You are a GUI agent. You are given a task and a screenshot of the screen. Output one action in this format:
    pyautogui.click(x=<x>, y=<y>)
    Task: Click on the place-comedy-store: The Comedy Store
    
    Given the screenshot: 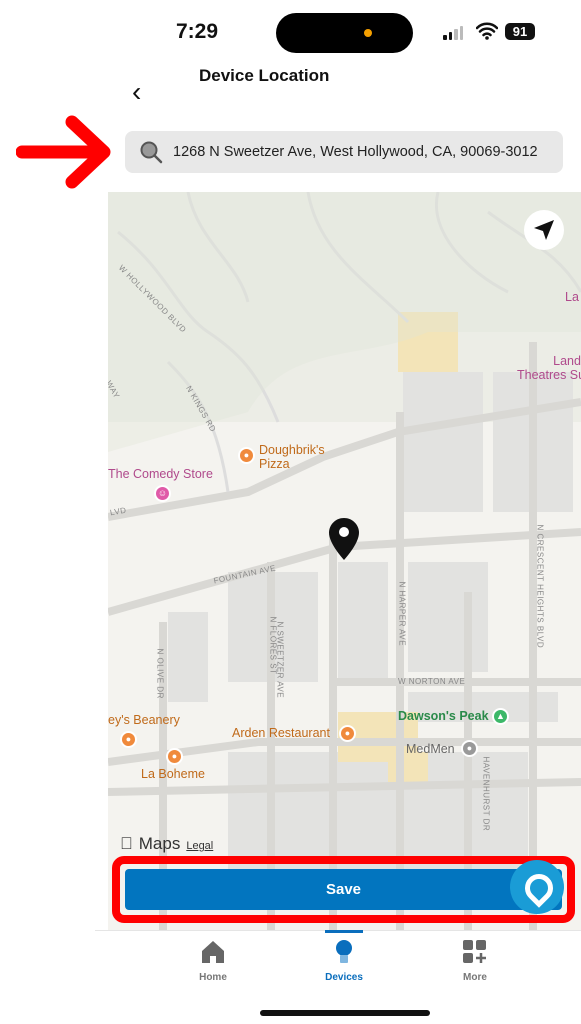 What is the action you would take?
    pyautogui.click(x=160, y=474)
    